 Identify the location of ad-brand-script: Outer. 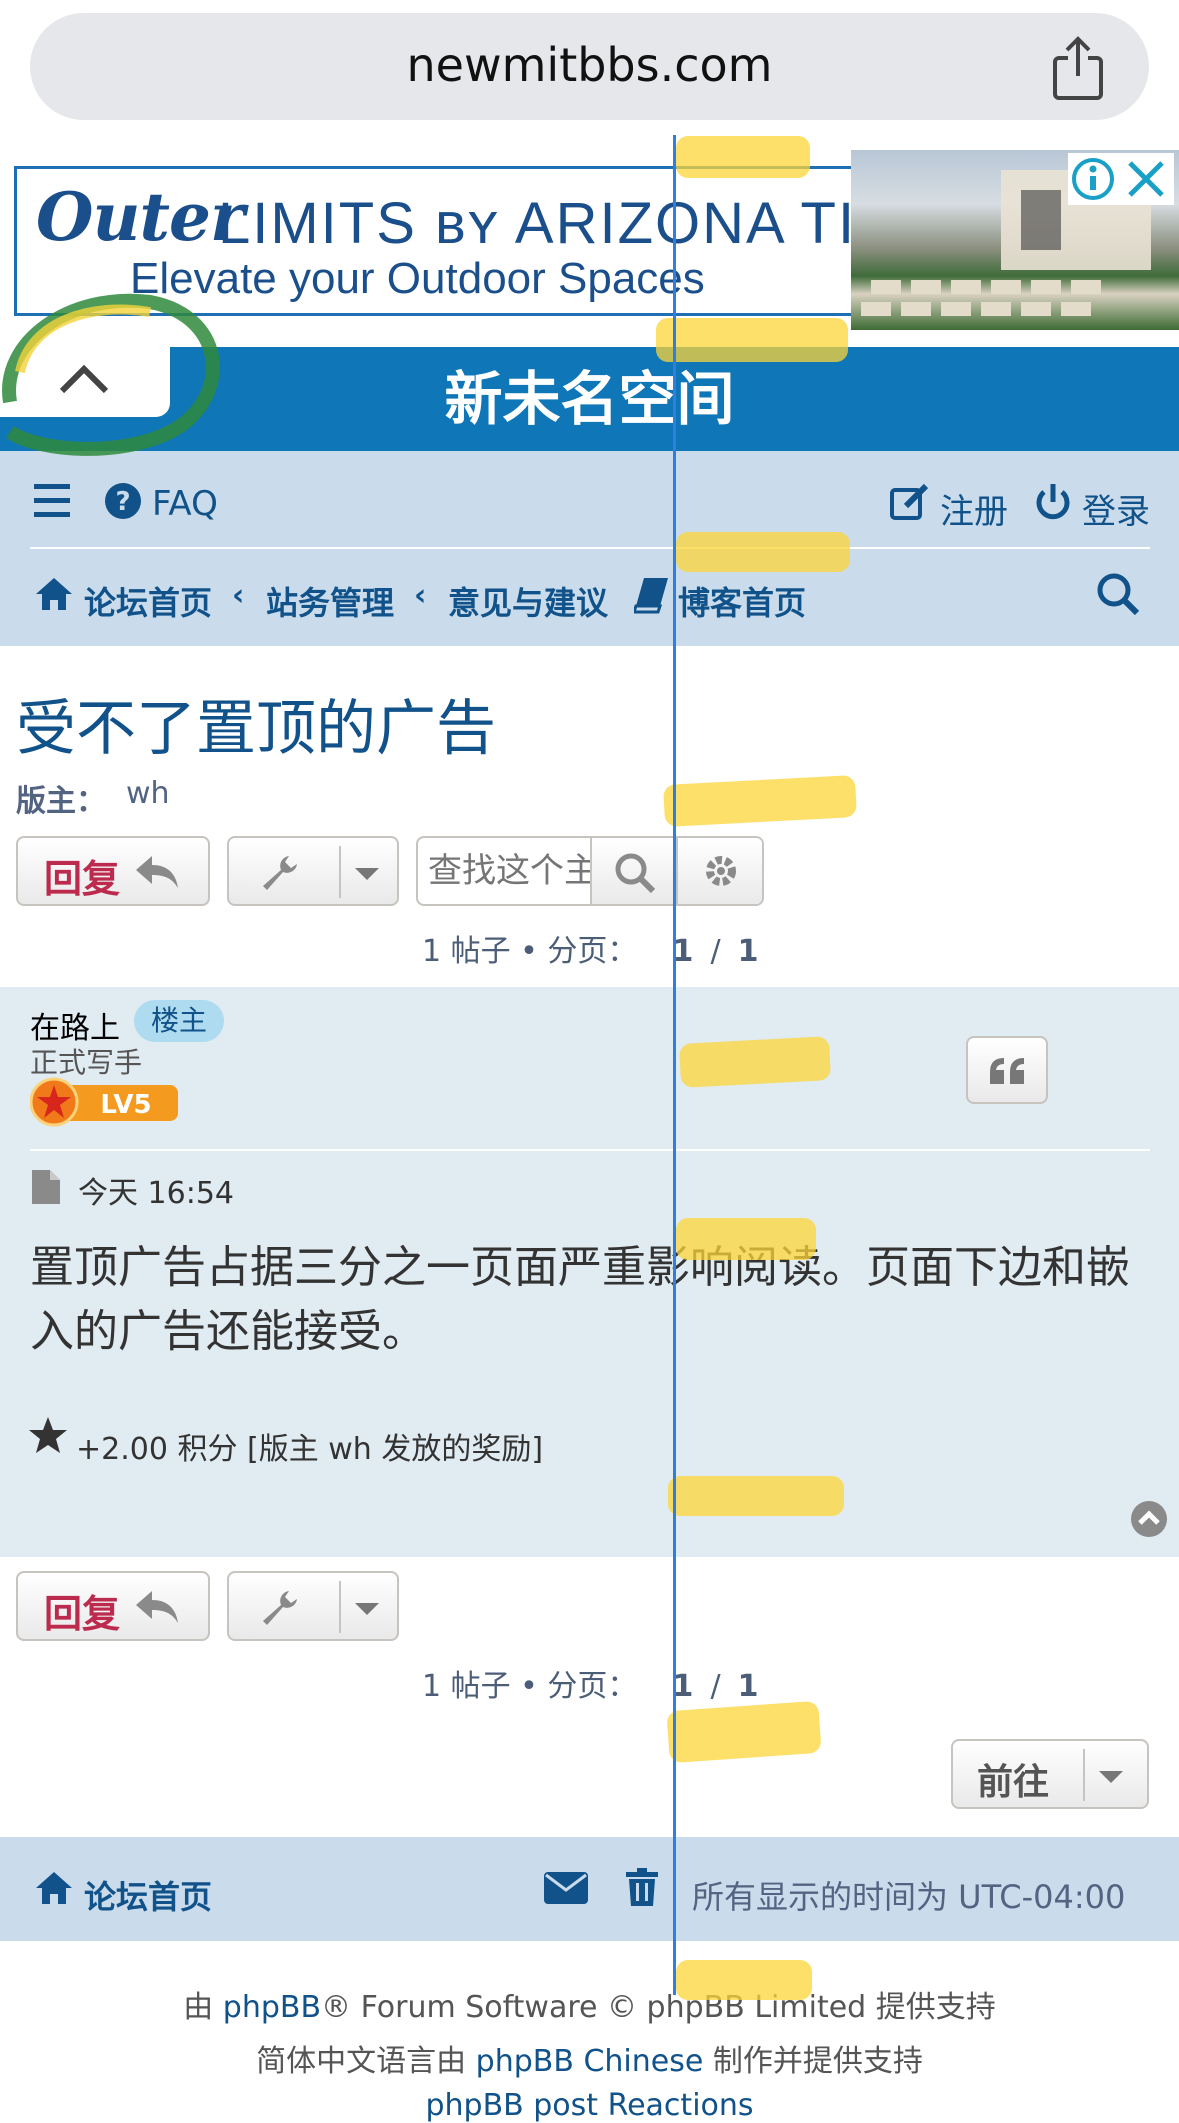
(140, 217).